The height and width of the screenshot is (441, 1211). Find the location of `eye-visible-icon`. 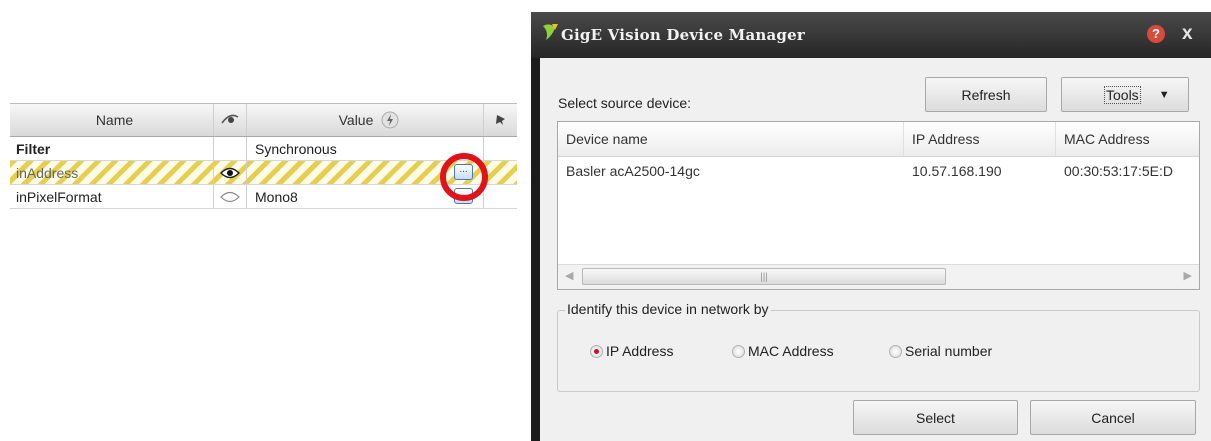

eye-visible-icon is located at coordinates (229, 172).